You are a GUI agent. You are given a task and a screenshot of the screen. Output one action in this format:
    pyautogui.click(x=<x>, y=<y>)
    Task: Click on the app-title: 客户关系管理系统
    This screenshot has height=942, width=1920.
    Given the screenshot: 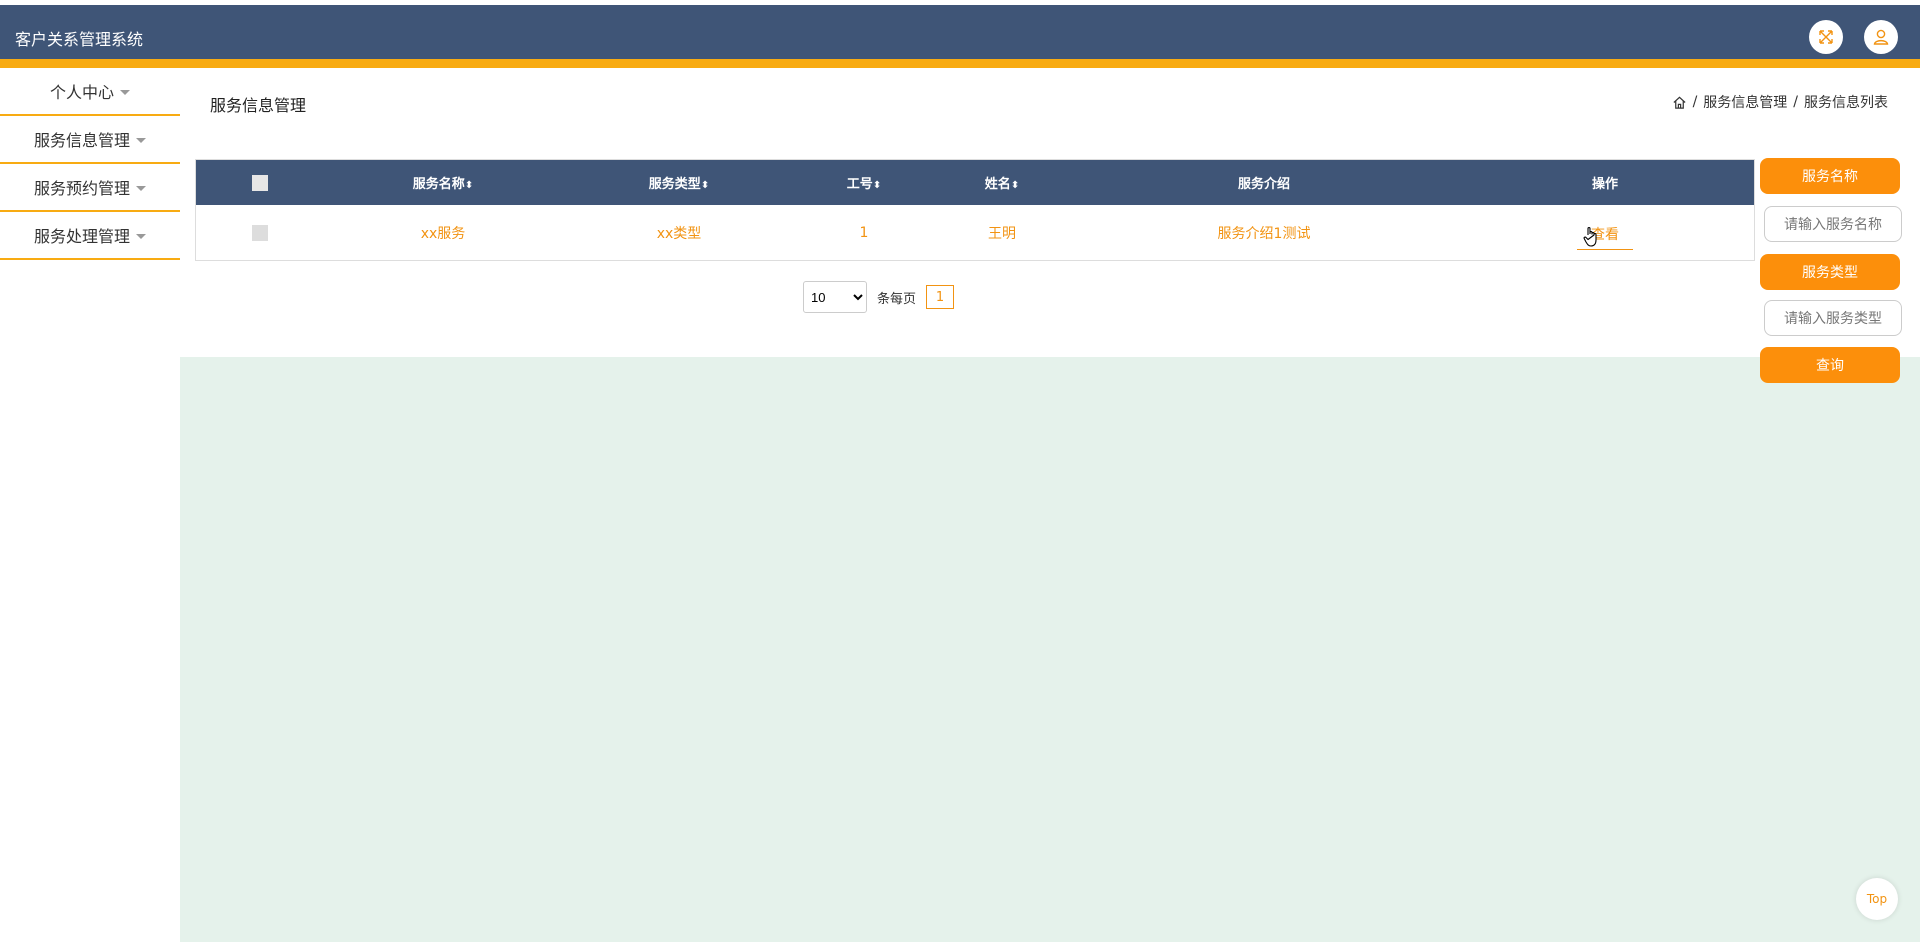 What is the action you would take?
    pyautogui.click(x=79, y=39)
    